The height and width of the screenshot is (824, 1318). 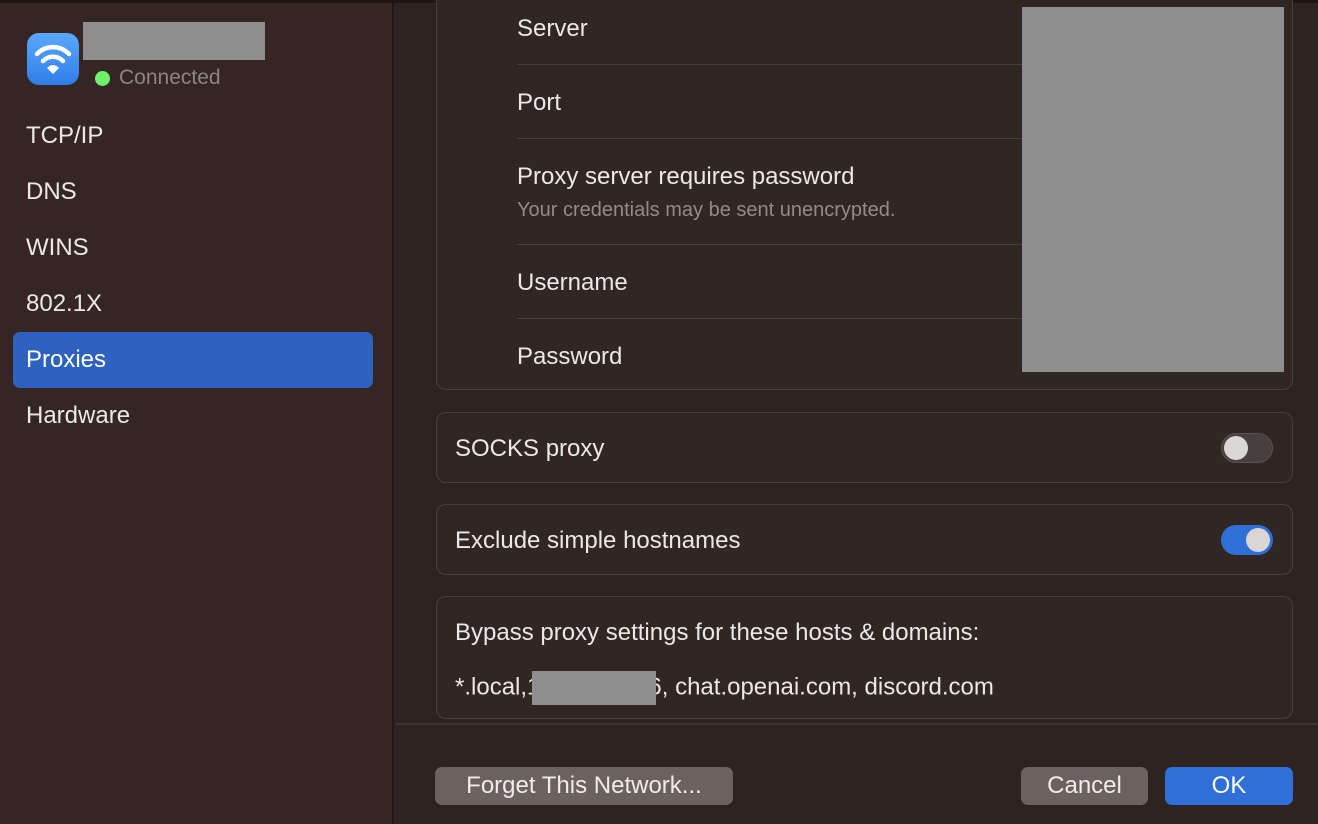 What do you see at coordinates (193, 416) in the screenshot?
I see `sidebar-item-hardware: Hardware` at bounding box center [193, 416].